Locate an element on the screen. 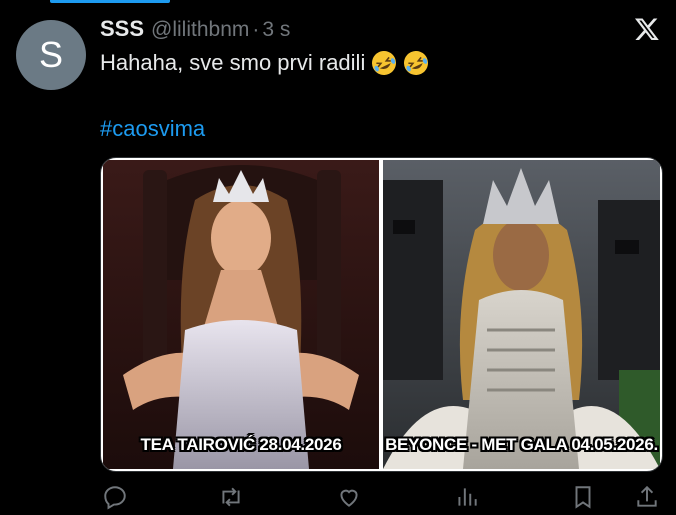  tweet-text: Hahaha, sve smo prvi radili is located at coordinates (264, 63).